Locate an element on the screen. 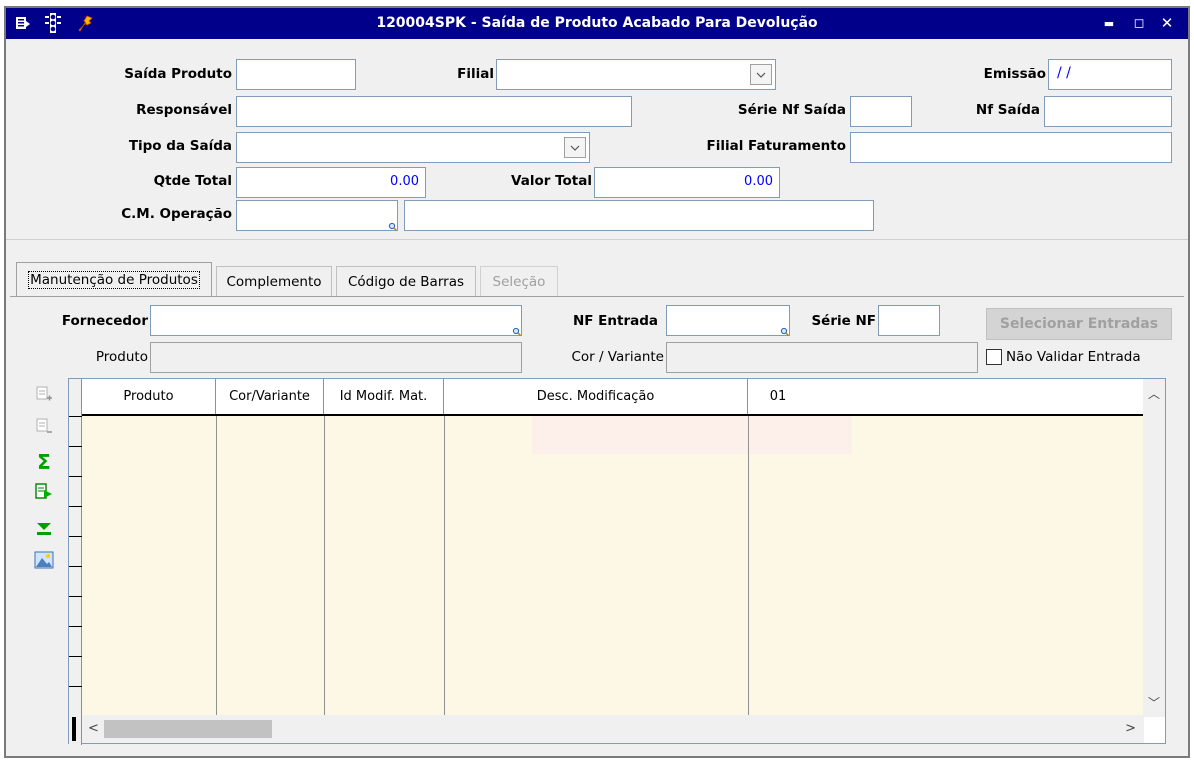 This screenshot has width=1194, height=761. emissao-value: / / is located at coordinates (1064, 73).